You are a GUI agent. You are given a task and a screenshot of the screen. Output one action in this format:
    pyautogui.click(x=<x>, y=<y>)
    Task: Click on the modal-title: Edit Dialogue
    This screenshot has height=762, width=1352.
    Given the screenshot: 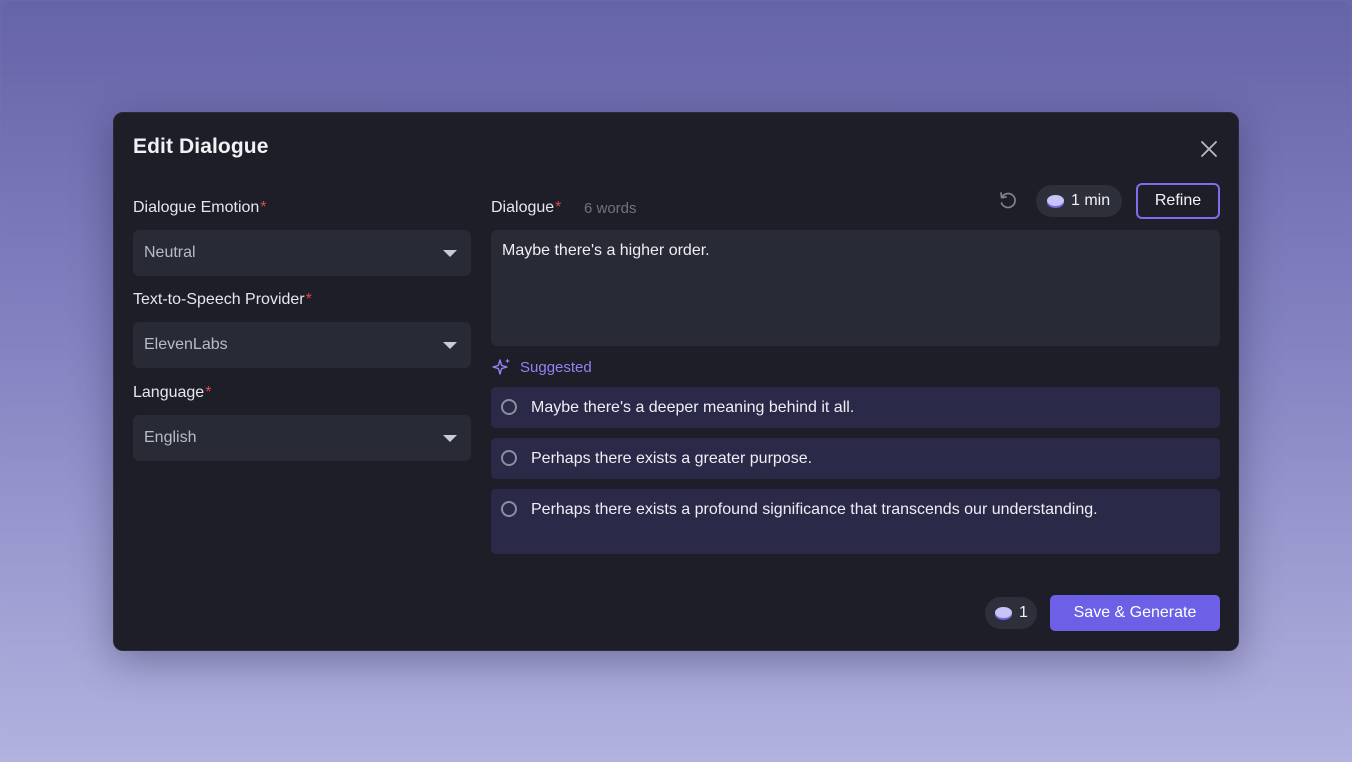 What is the action you would take?
    pyautogui.click(x=201, y=146)
    